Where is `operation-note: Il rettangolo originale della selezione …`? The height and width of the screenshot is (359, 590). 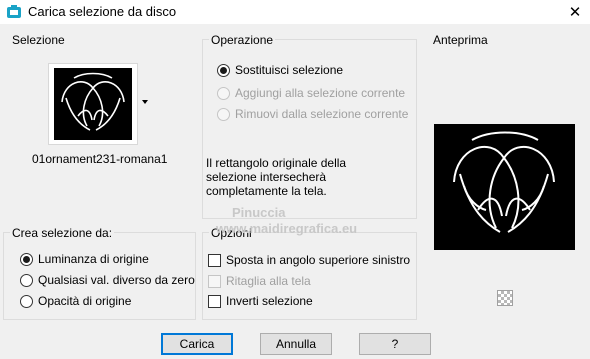 operation-note: Il rettangolo originale della selezione … is located at coordinates (276, 177).